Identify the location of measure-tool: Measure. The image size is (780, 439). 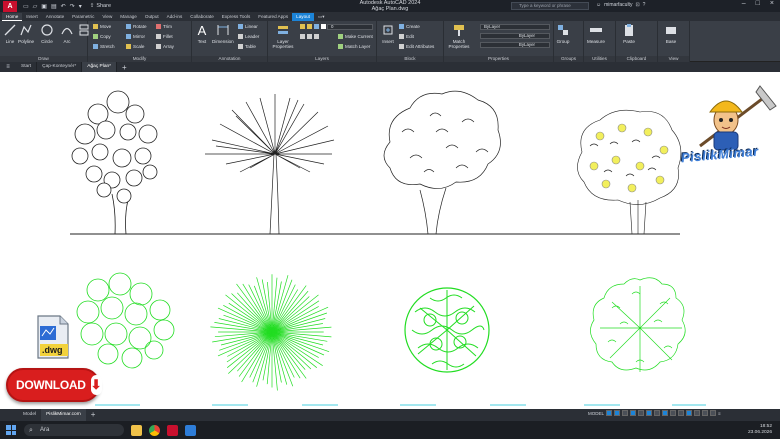
(596, 33).